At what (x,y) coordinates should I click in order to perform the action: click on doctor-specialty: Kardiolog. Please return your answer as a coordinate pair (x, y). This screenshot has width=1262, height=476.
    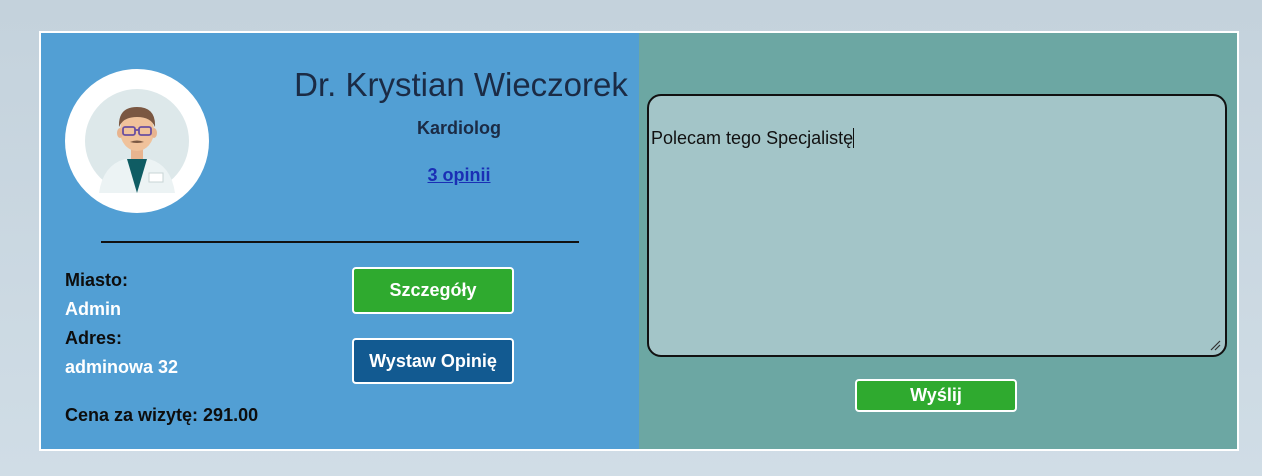
    Looking at the image, I should click on (459, 128).